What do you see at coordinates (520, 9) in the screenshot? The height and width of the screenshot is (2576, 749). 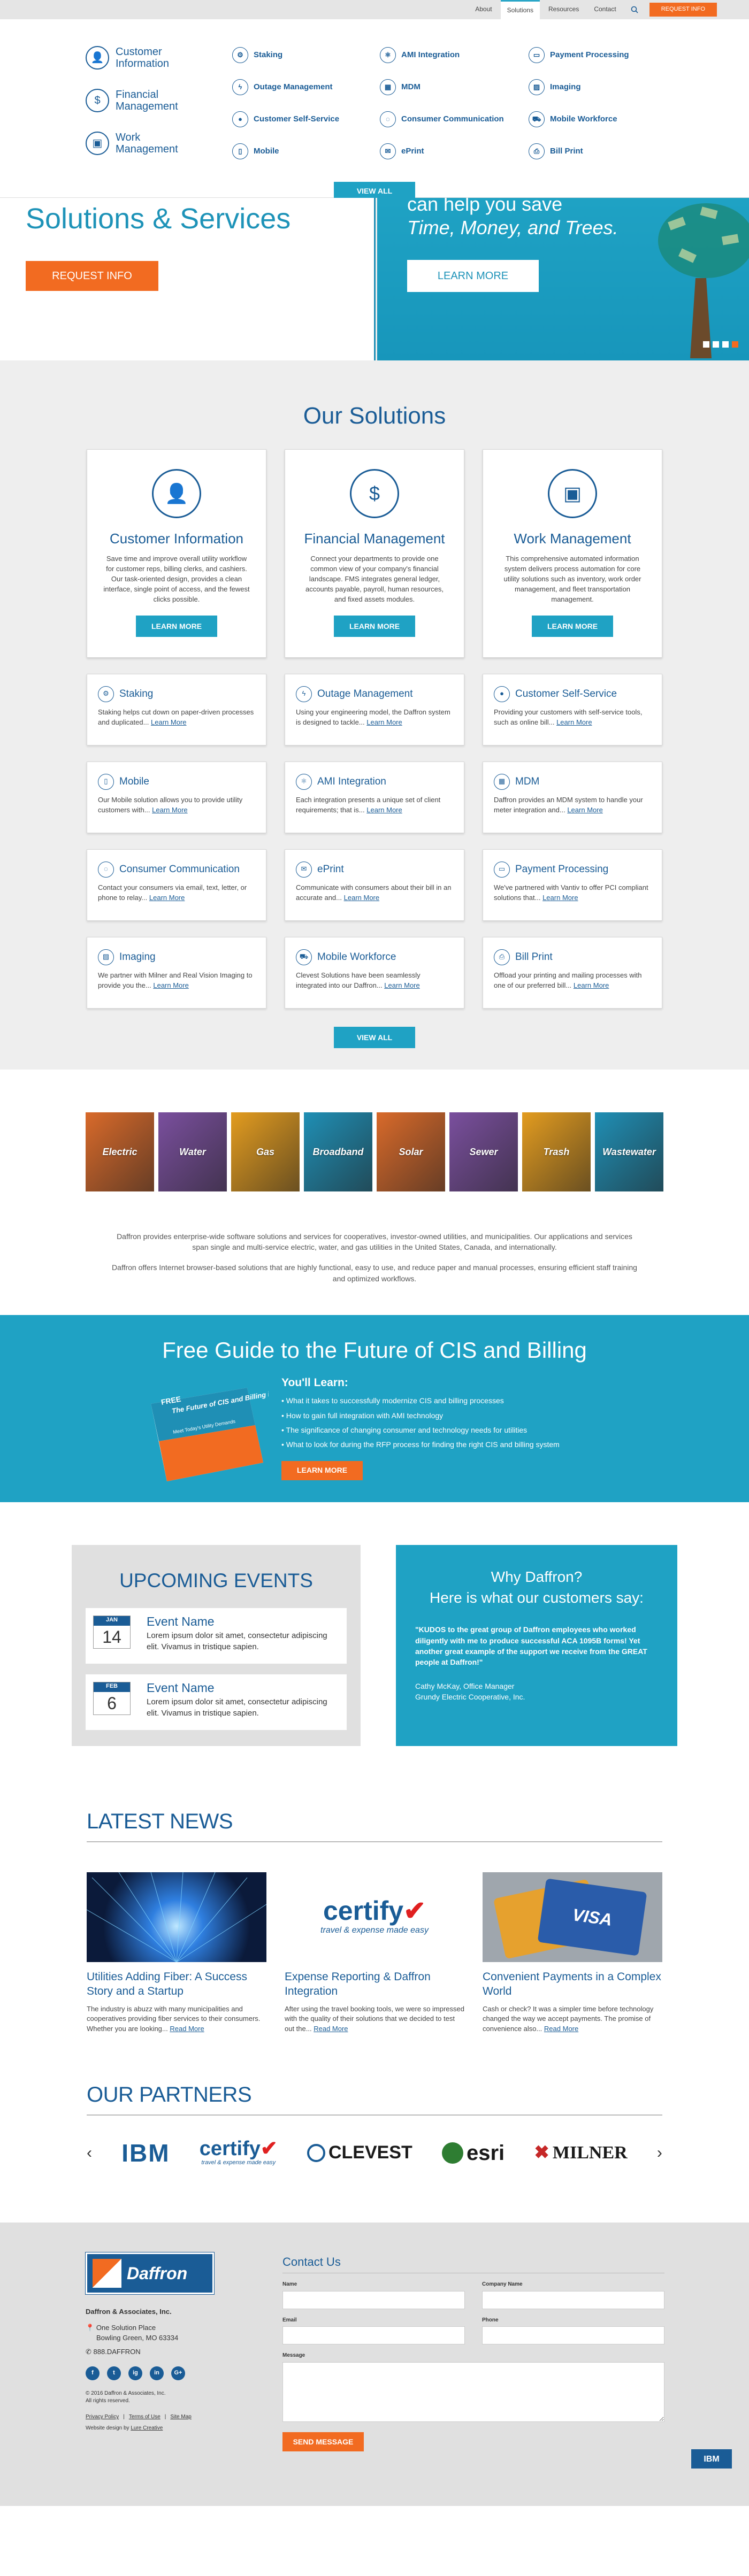 I see `nav-solutions: Solutions` at bounding box center [520, 9].